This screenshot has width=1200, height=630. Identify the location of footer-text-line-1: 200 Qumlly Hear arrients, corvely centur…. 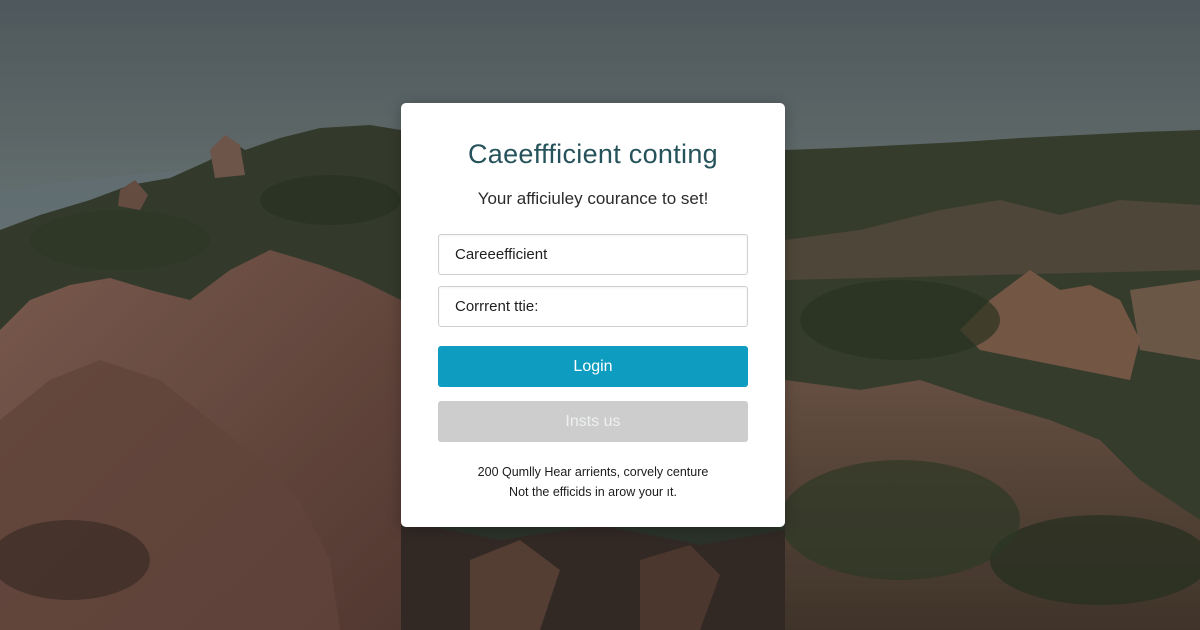
(593, 472).